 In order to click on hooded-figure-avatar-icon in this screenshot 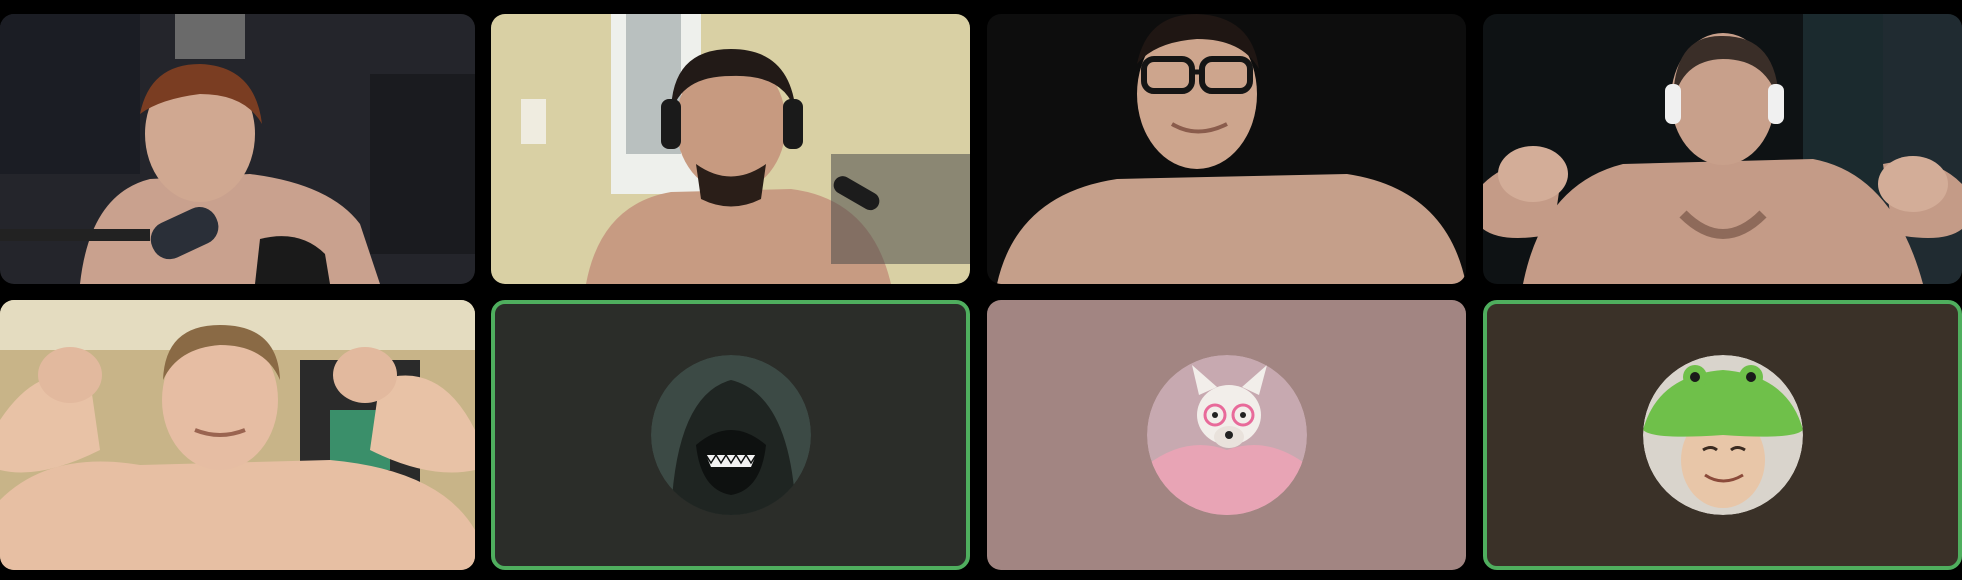, I will do `click(730, 435)`.